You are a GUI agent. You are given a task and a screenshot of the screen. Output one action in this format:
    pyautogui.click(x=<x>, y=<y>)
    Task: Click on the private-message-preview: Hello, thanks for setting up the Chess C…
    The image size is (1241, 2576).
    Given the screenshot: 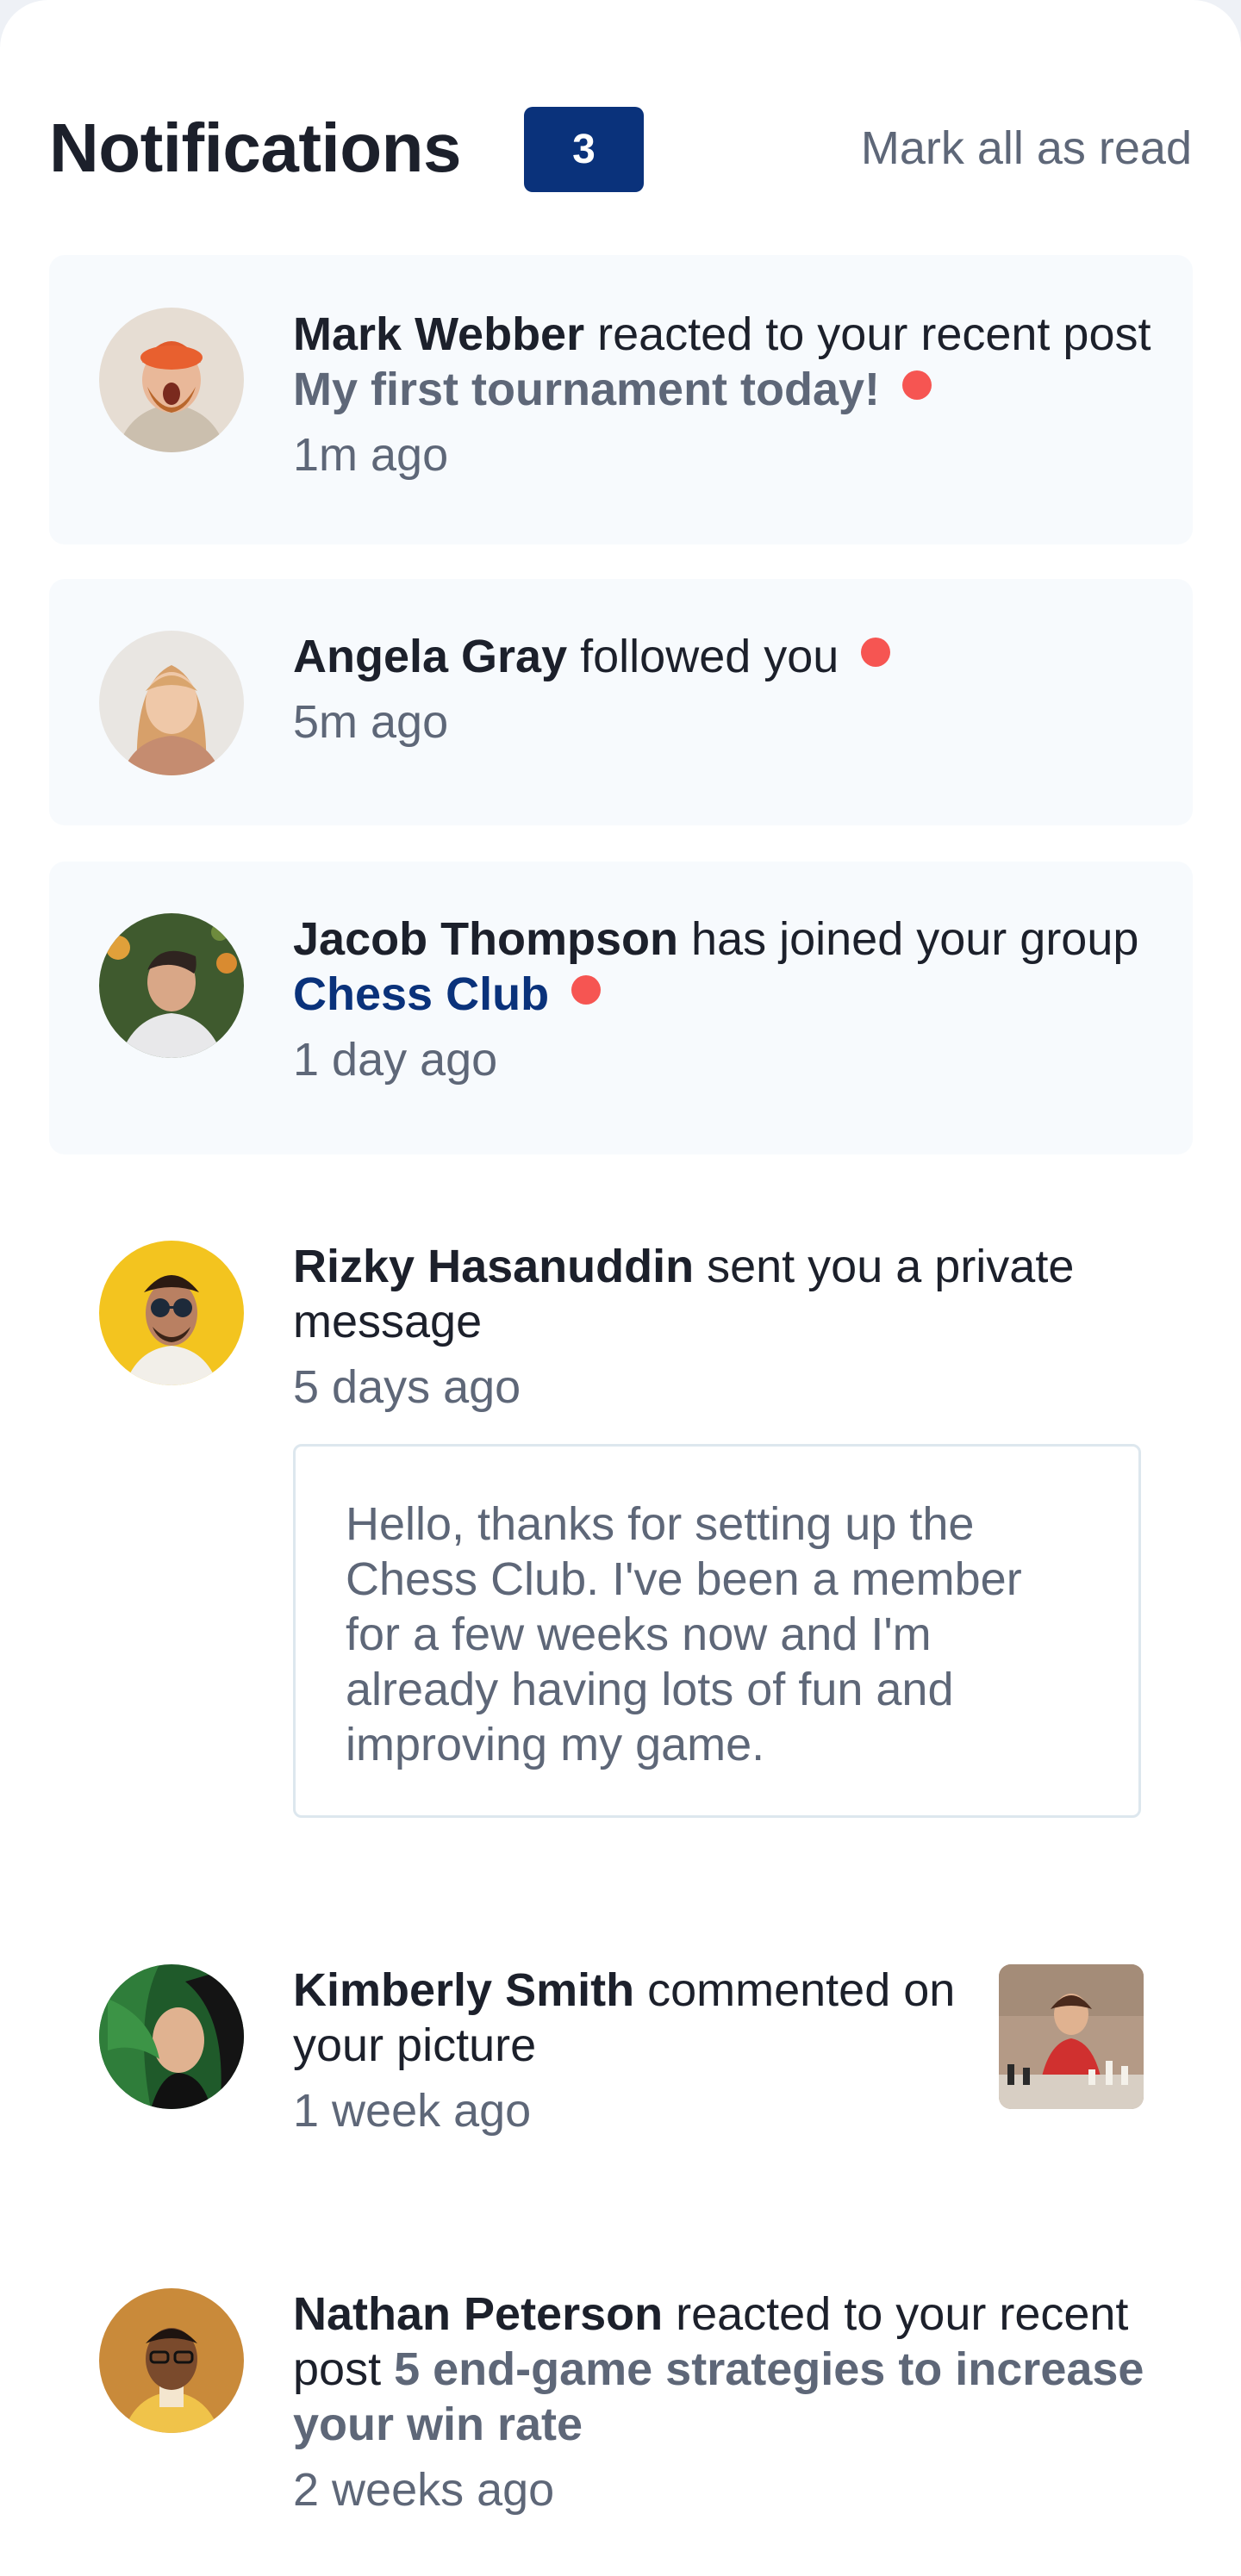 What is the action you would take?
    pyautogui.click(x=717, y=1631)
    